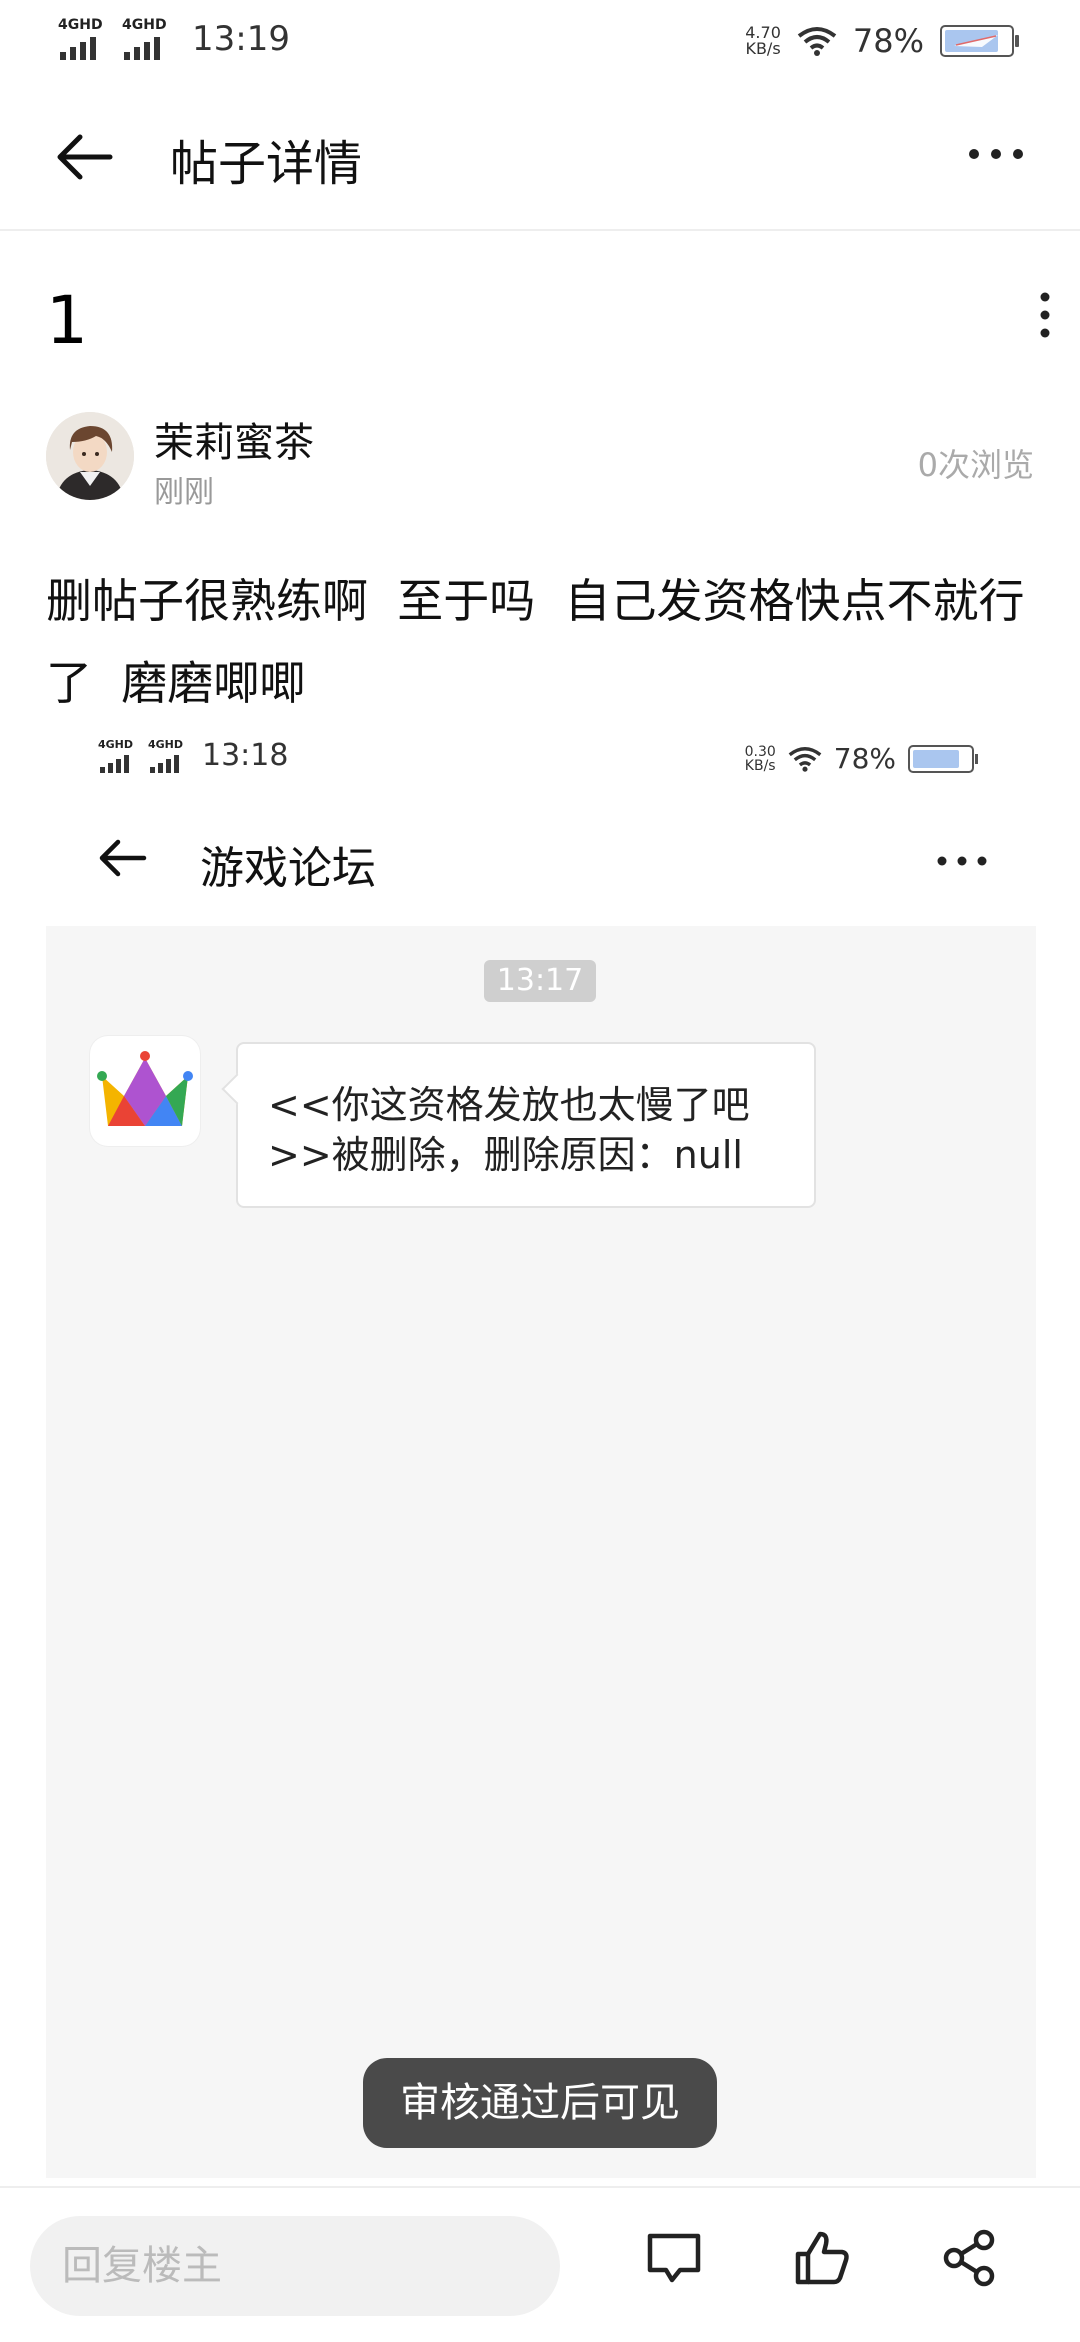 This screenshot has width=1080, height=2342. What do you see at coordinates (184, 492) in the screenshot?
I see `post-time: 刚刚` at bounding box center [184, 492].